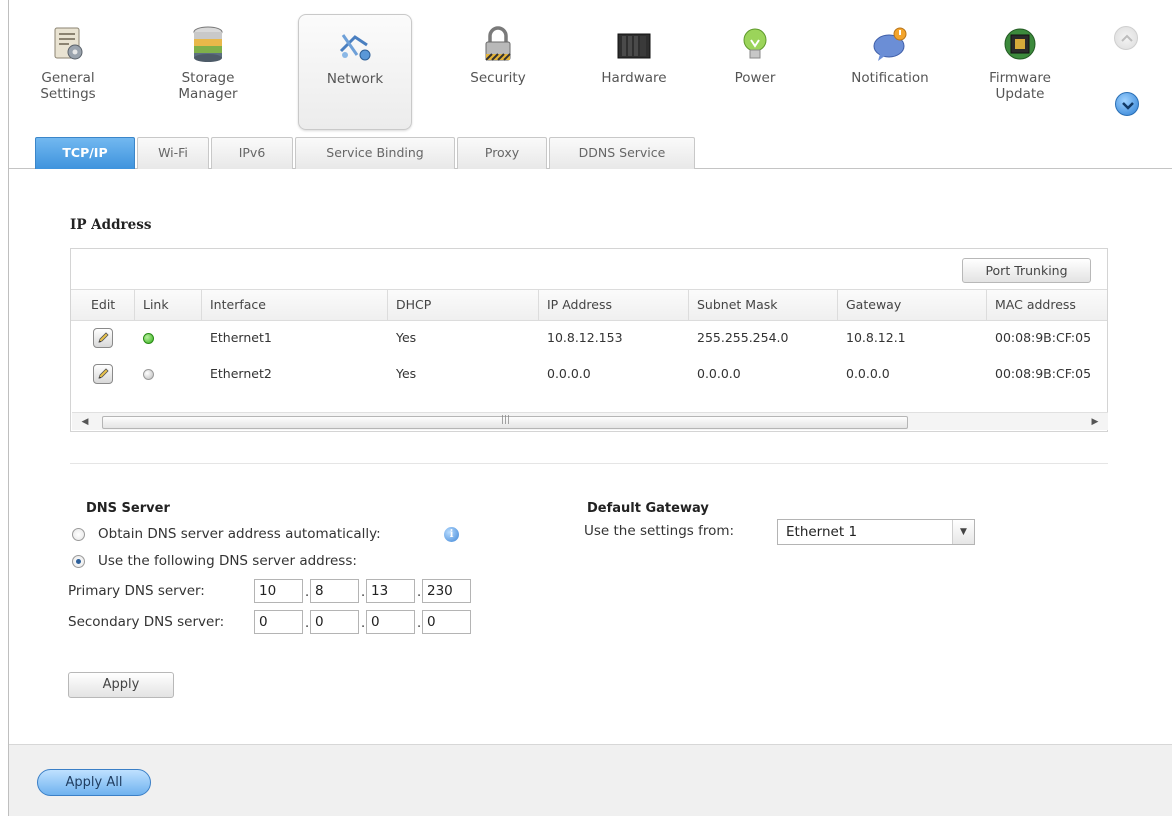  What do you see at coordinates (252, 153) in the screenshot?
I see `tab-ipv6: IPv6` at bounding box center [252, 153].